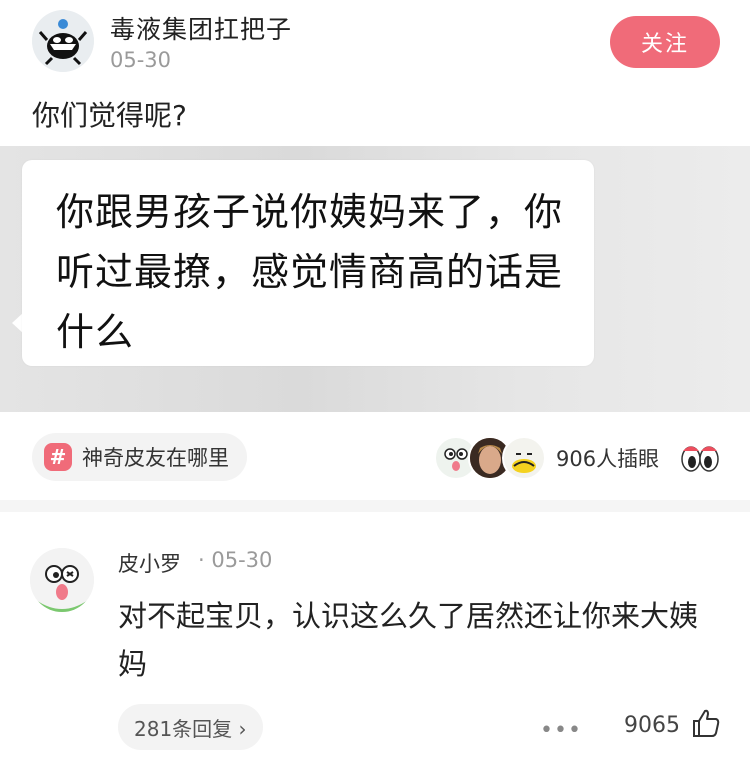 This screenshot has height=758, width=750. Describe the element at coordinates (524, 458) in the screenshot. I see `viewer-avatar` at that location.